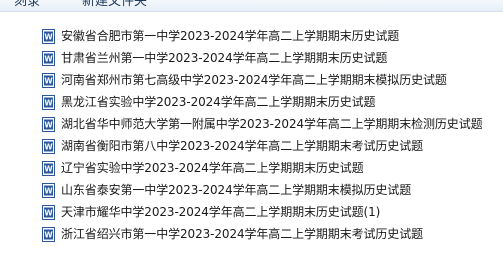  I want to click on file-name: 安徽省合肥市第一中学2023-2024学年高二上学期期末历史试题, so click(230, 36).